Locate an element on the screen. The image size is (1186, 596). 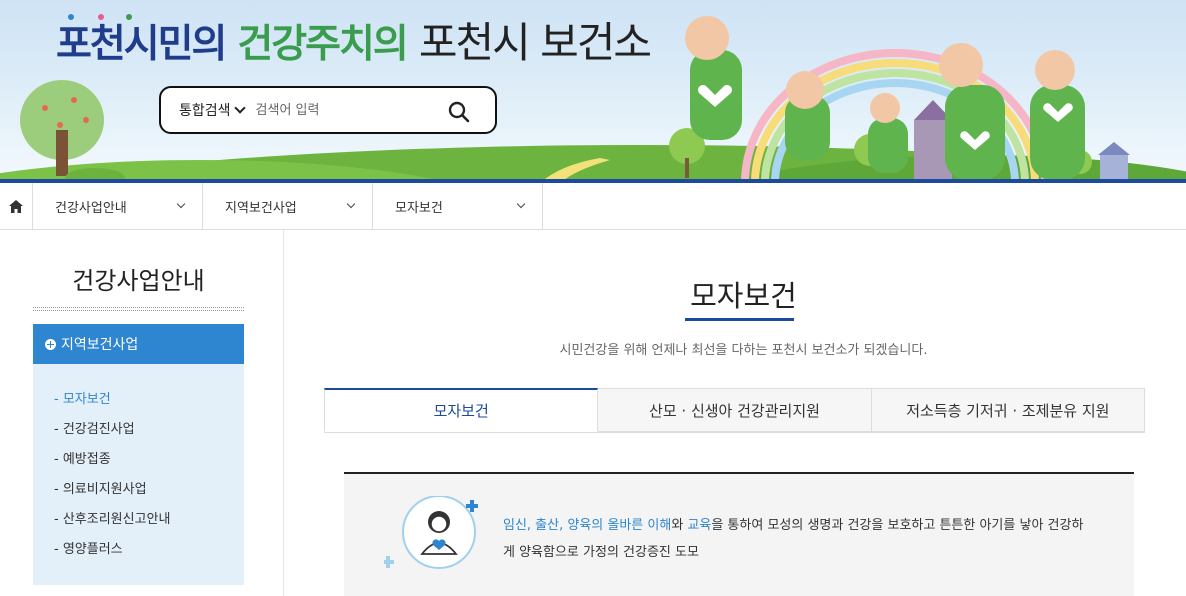
content-tabs: 모자보건 산모 · 신생아 건강관리지원 저소득층 기저귀 · 조제분유 지원 is located at coordinates (734, 410).